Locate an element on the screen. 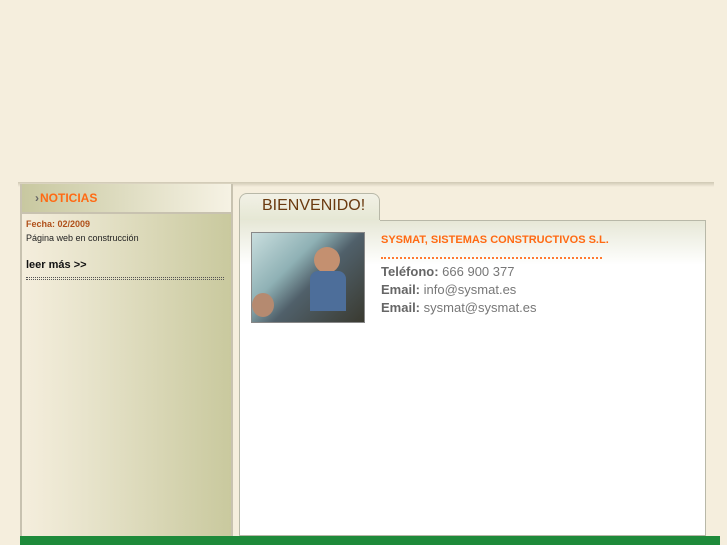  email-value: sysmat@sysmat.es is located at coordinates (480, 307).